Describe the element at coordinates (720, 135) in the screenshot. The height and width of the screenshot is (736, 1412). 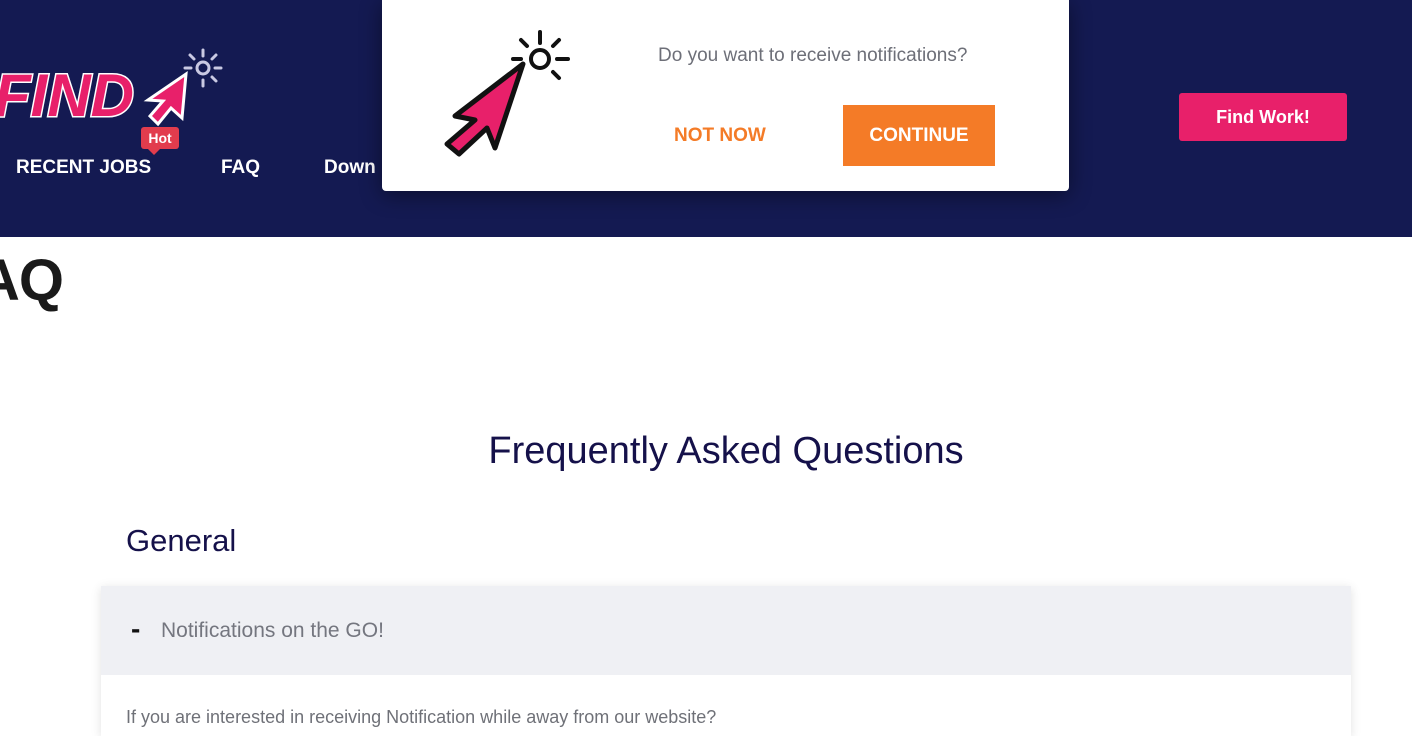
I see `not-now-button: NOT NOW` at that location.